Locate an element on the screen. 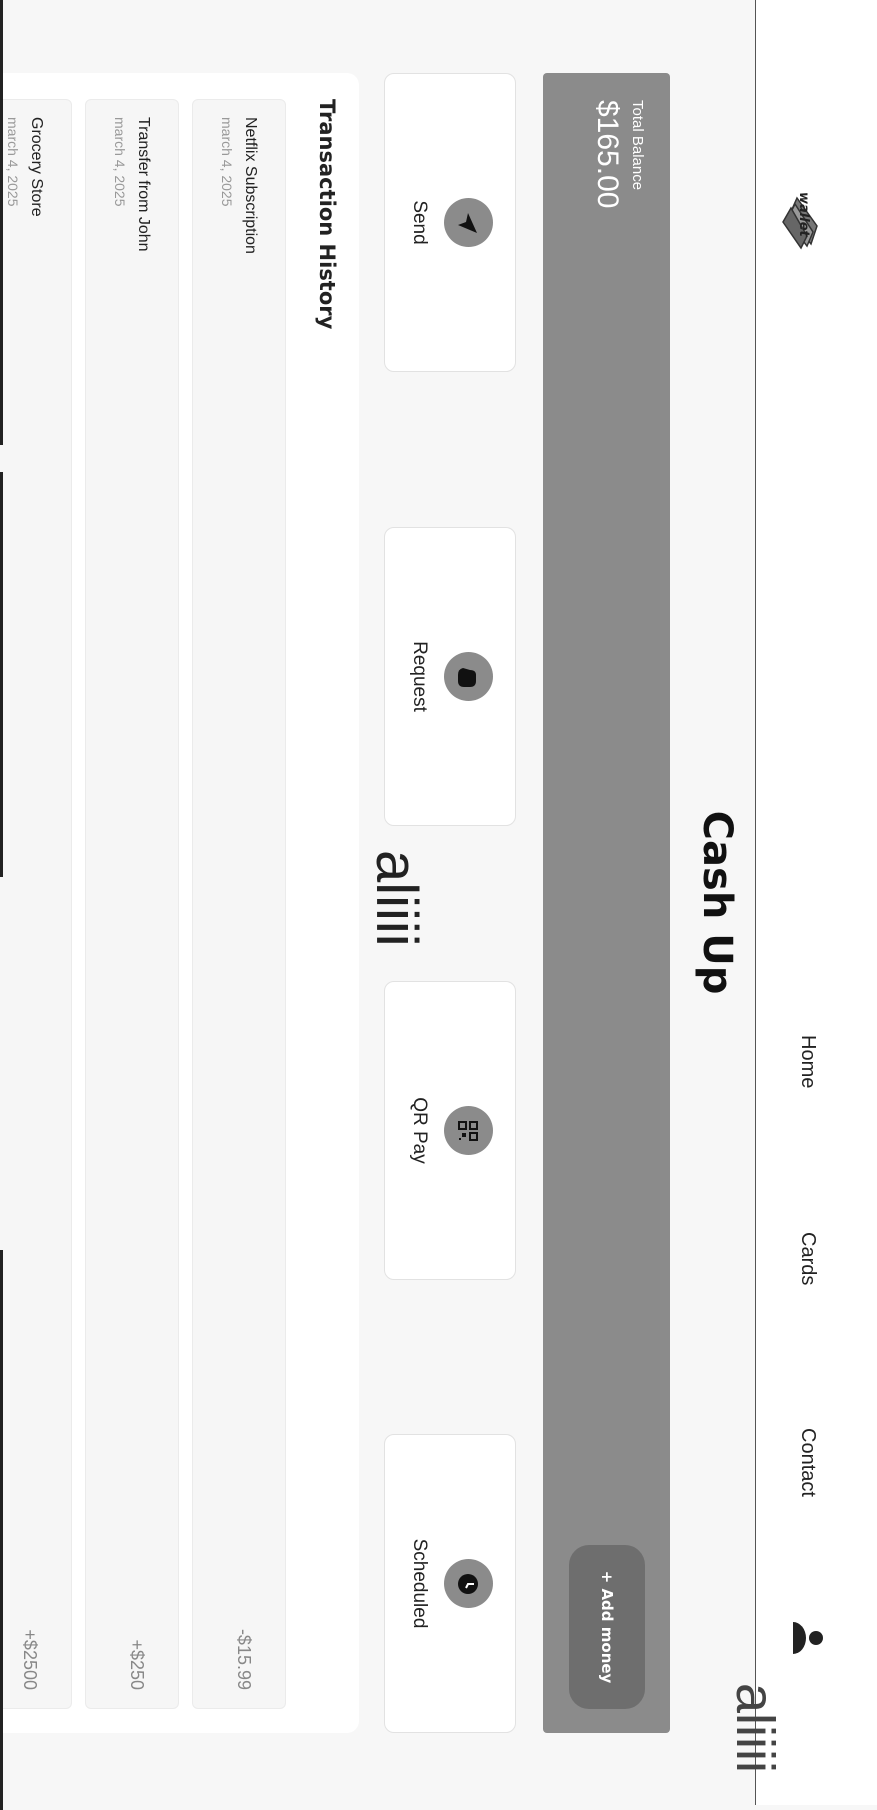  nav-link-contact: Contact is located at coordinates (807, 1462).